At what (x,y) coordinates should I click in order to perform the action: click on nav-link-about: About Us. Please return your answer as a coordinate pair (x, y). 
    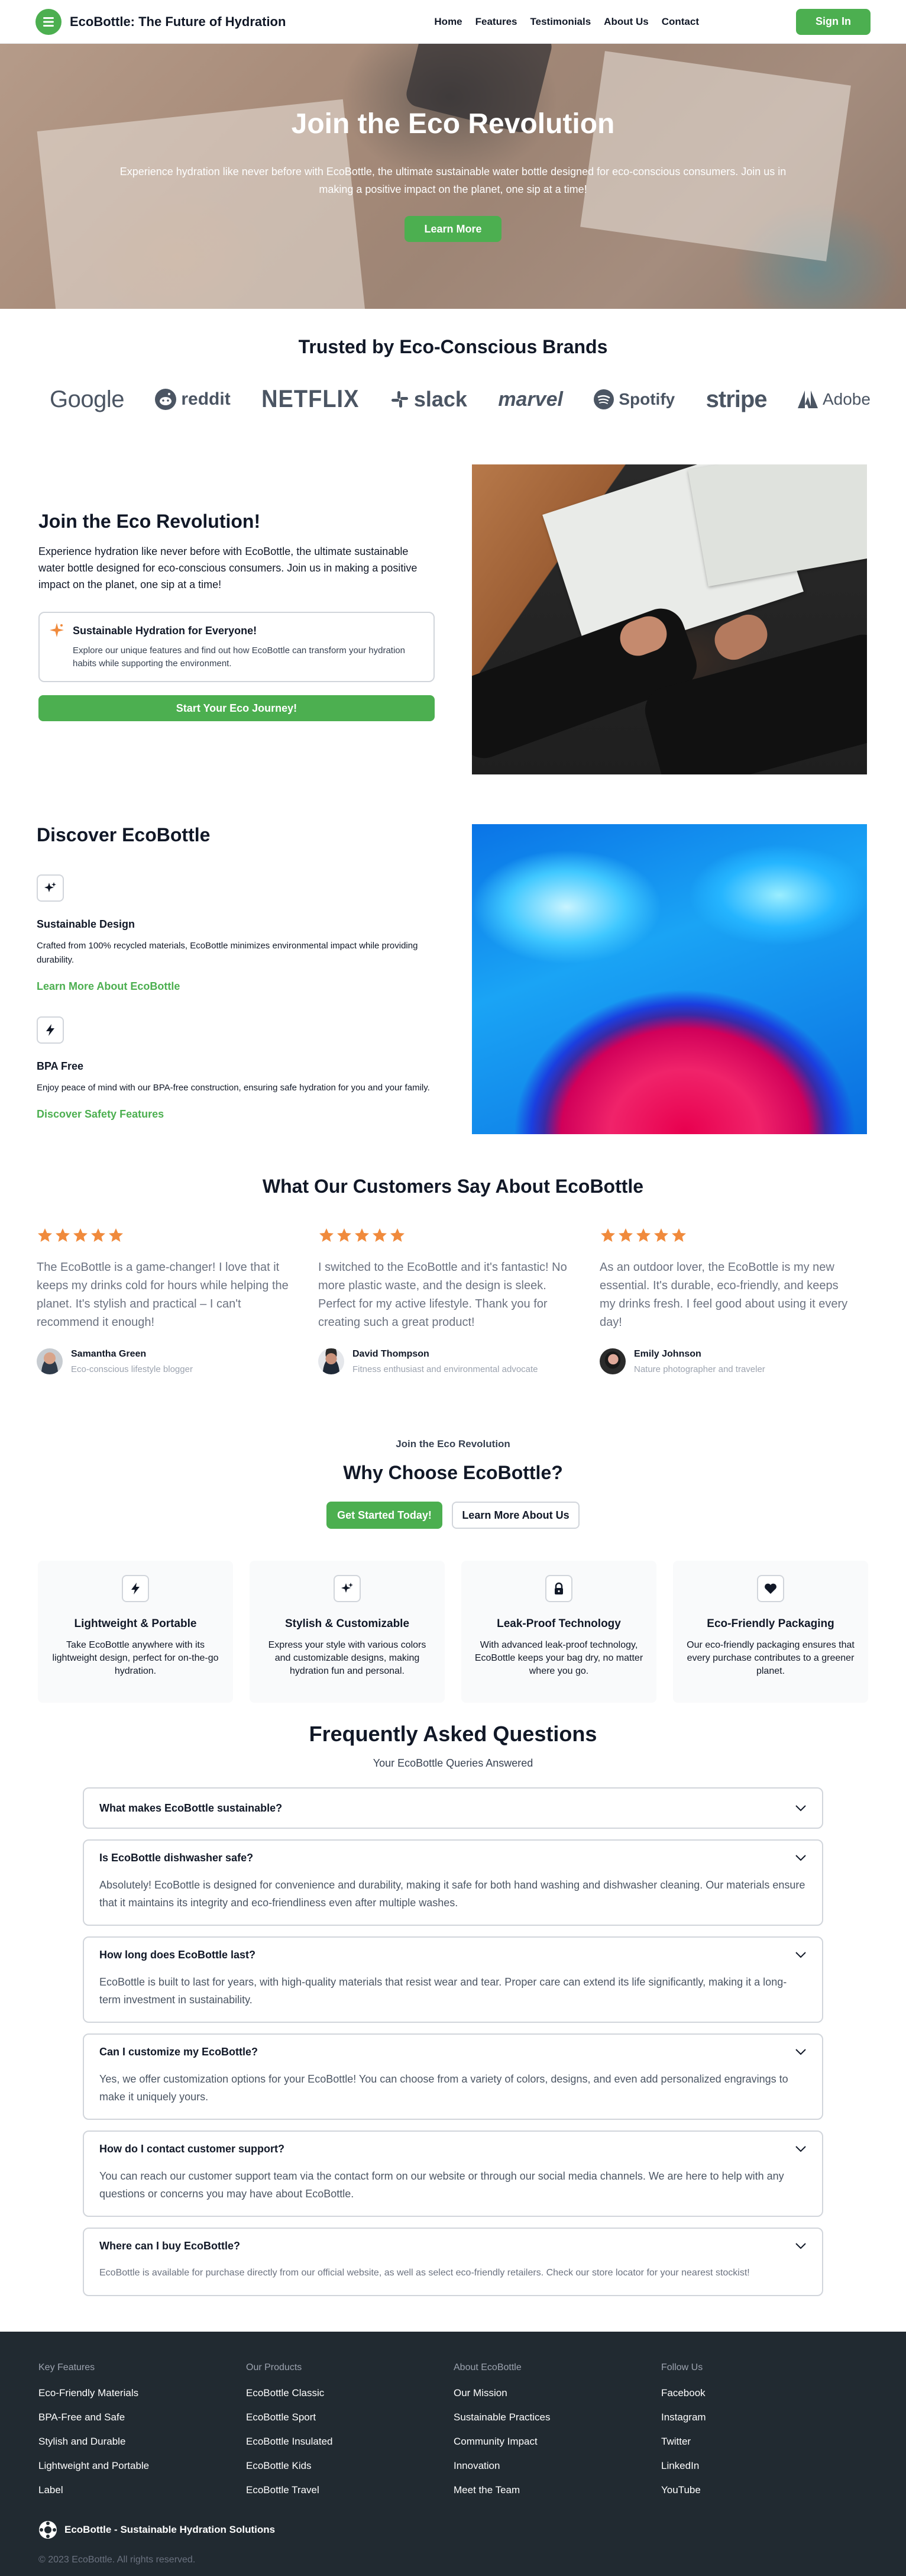
    Looking at the image, I should click on (626, 22).